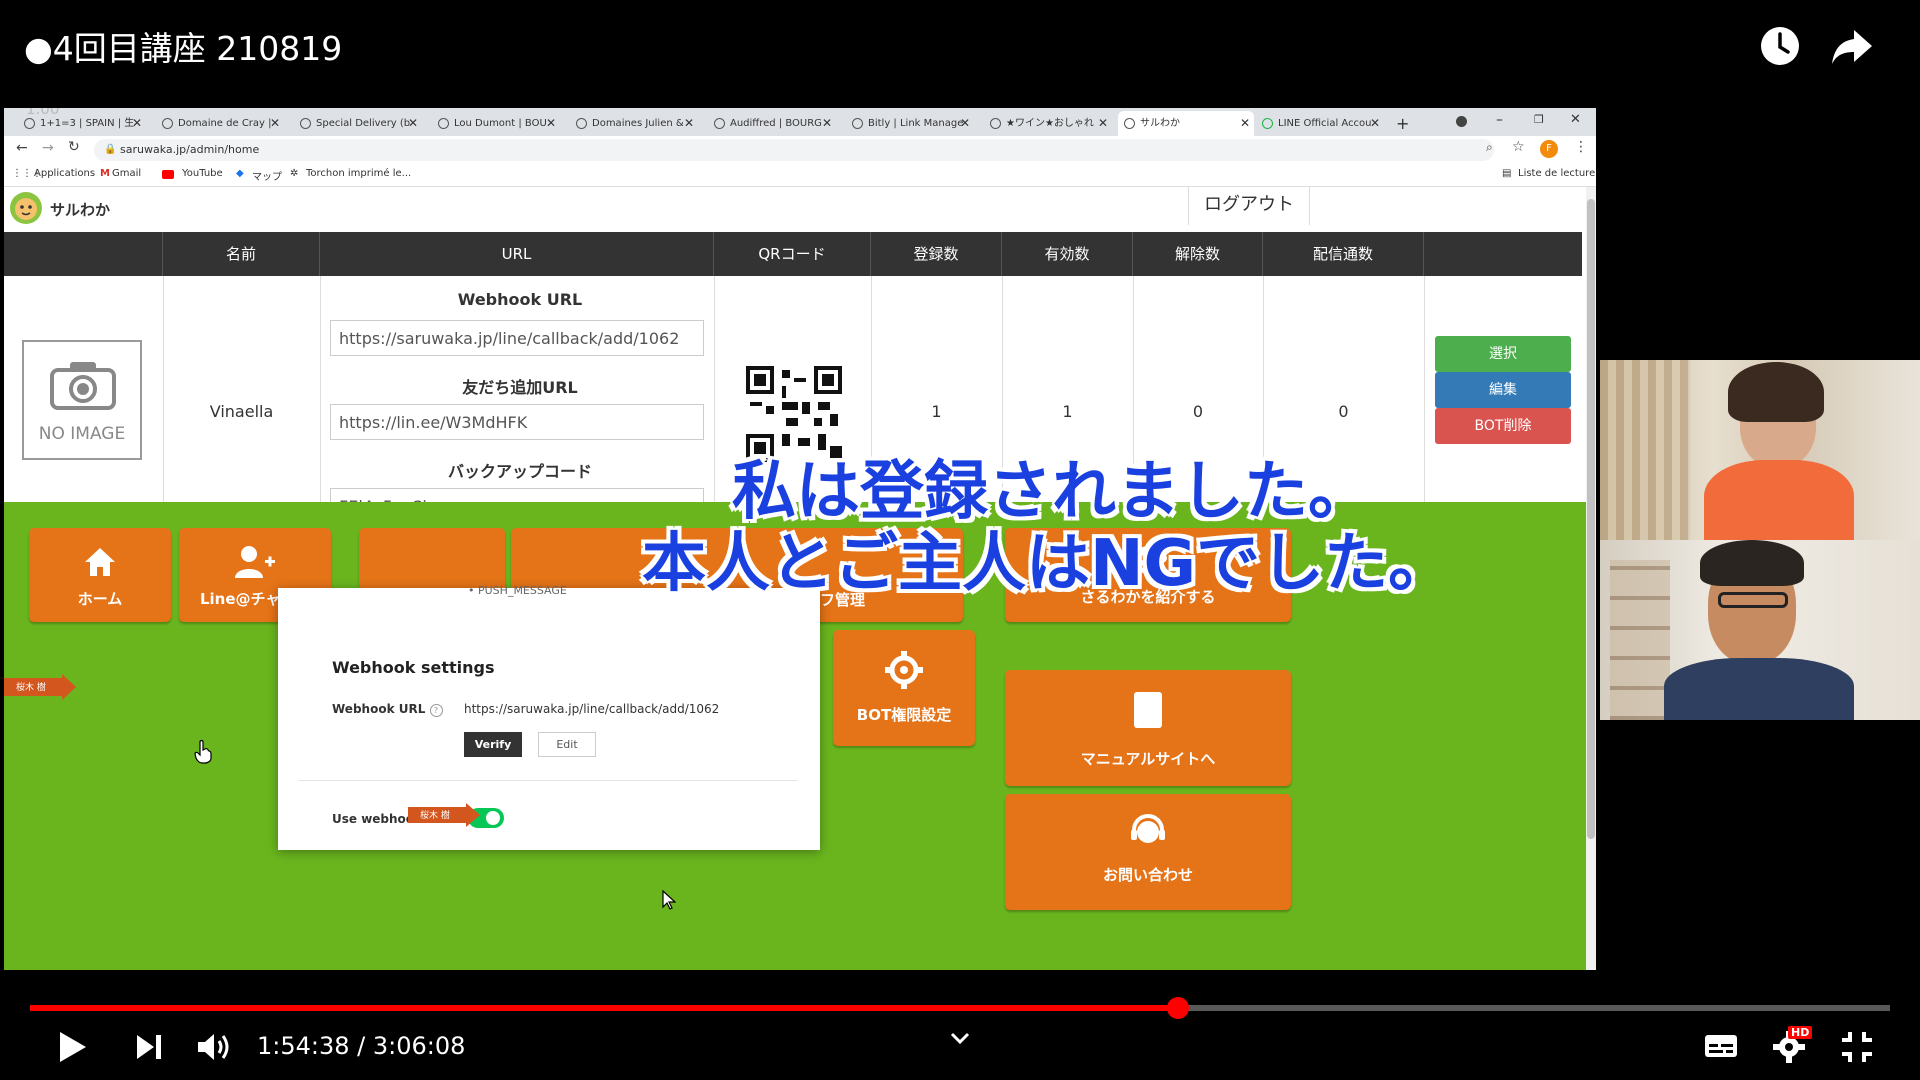  I want to click on logout-button: ログアウト, so click(1249, 206).